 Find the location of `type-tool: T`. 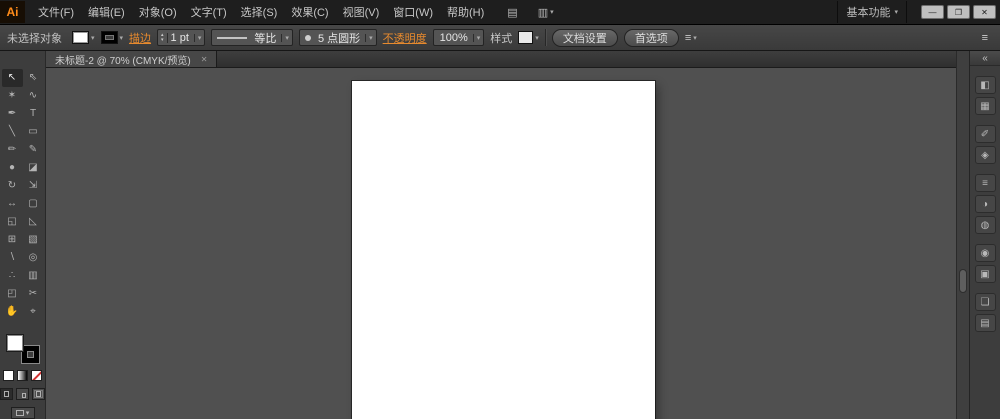

type-tool: T is located at coordinates (33, 114).